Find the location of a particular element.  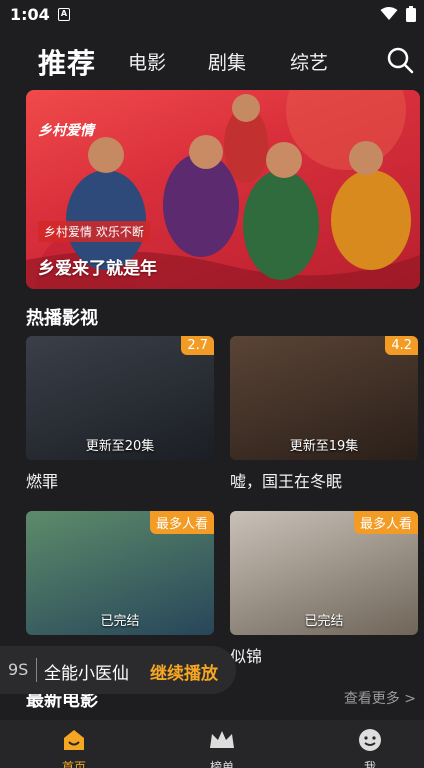

continue-watching-bar: 9S 全能小医仙 继续播放 is located at coordinates (118, 670).